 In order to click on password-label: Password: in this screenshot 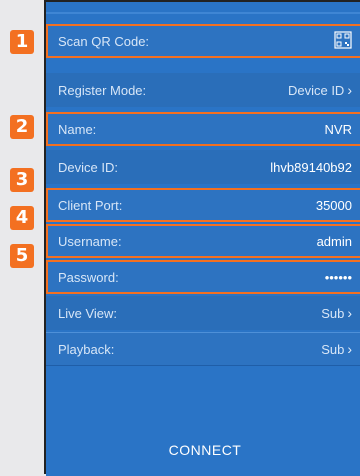, I will do `click(88, 277)`.